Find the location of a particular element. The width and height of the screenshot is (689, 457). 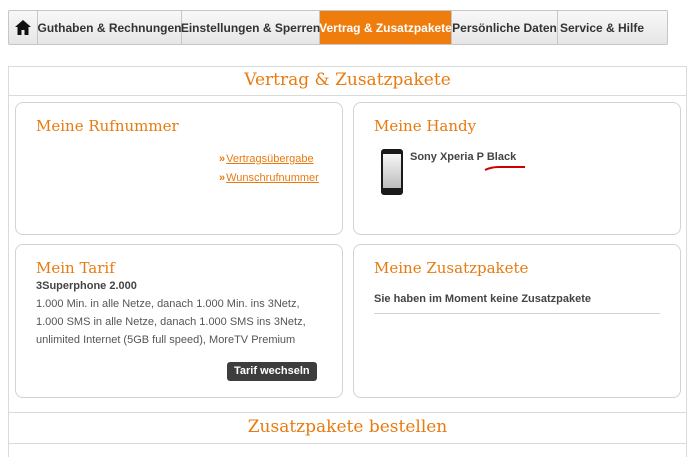

home-icon is located at coordinates (23, 27).